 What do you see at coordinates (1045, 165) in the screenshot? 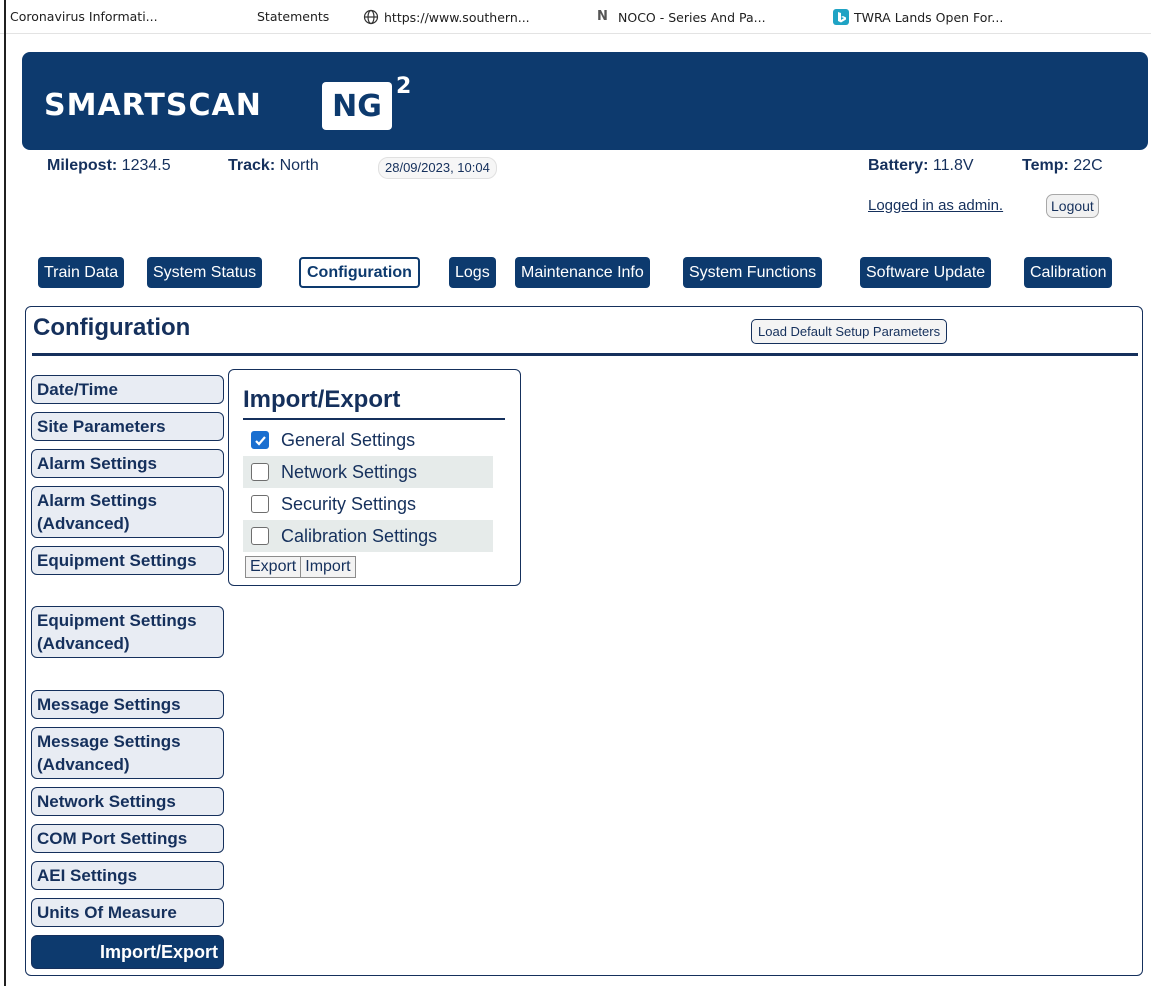
I see `temp-label: Temp:` at bounding box center [1045, 165].